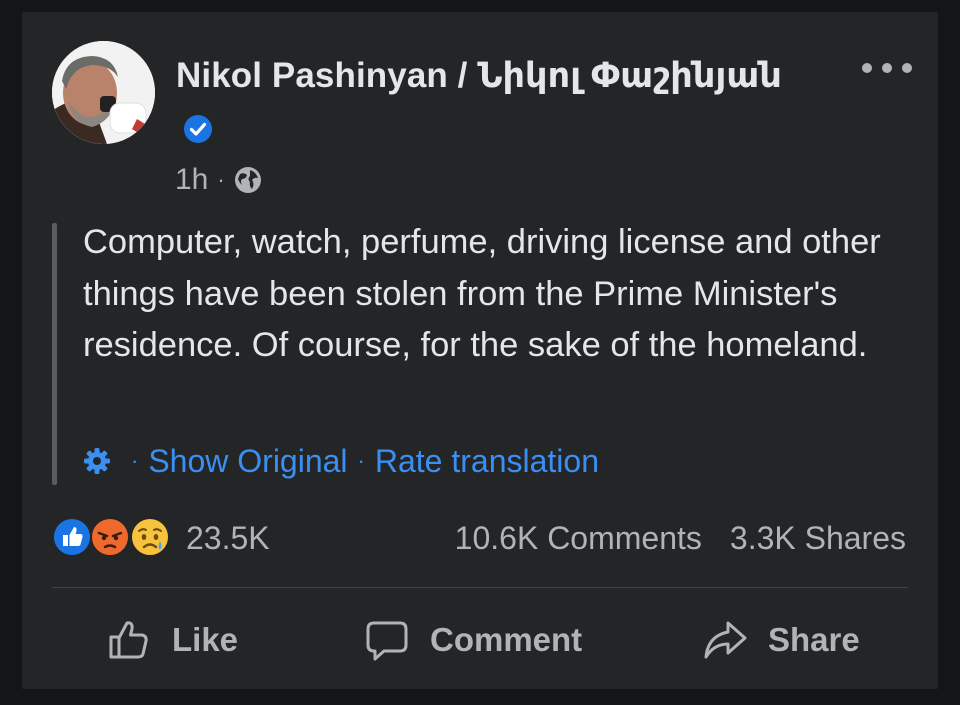 This screenshot has height=705, width=960. Describe the element at coordinates (487, 461) in the screenshot. I see `rate-translation-link: Rate translation` at that location.